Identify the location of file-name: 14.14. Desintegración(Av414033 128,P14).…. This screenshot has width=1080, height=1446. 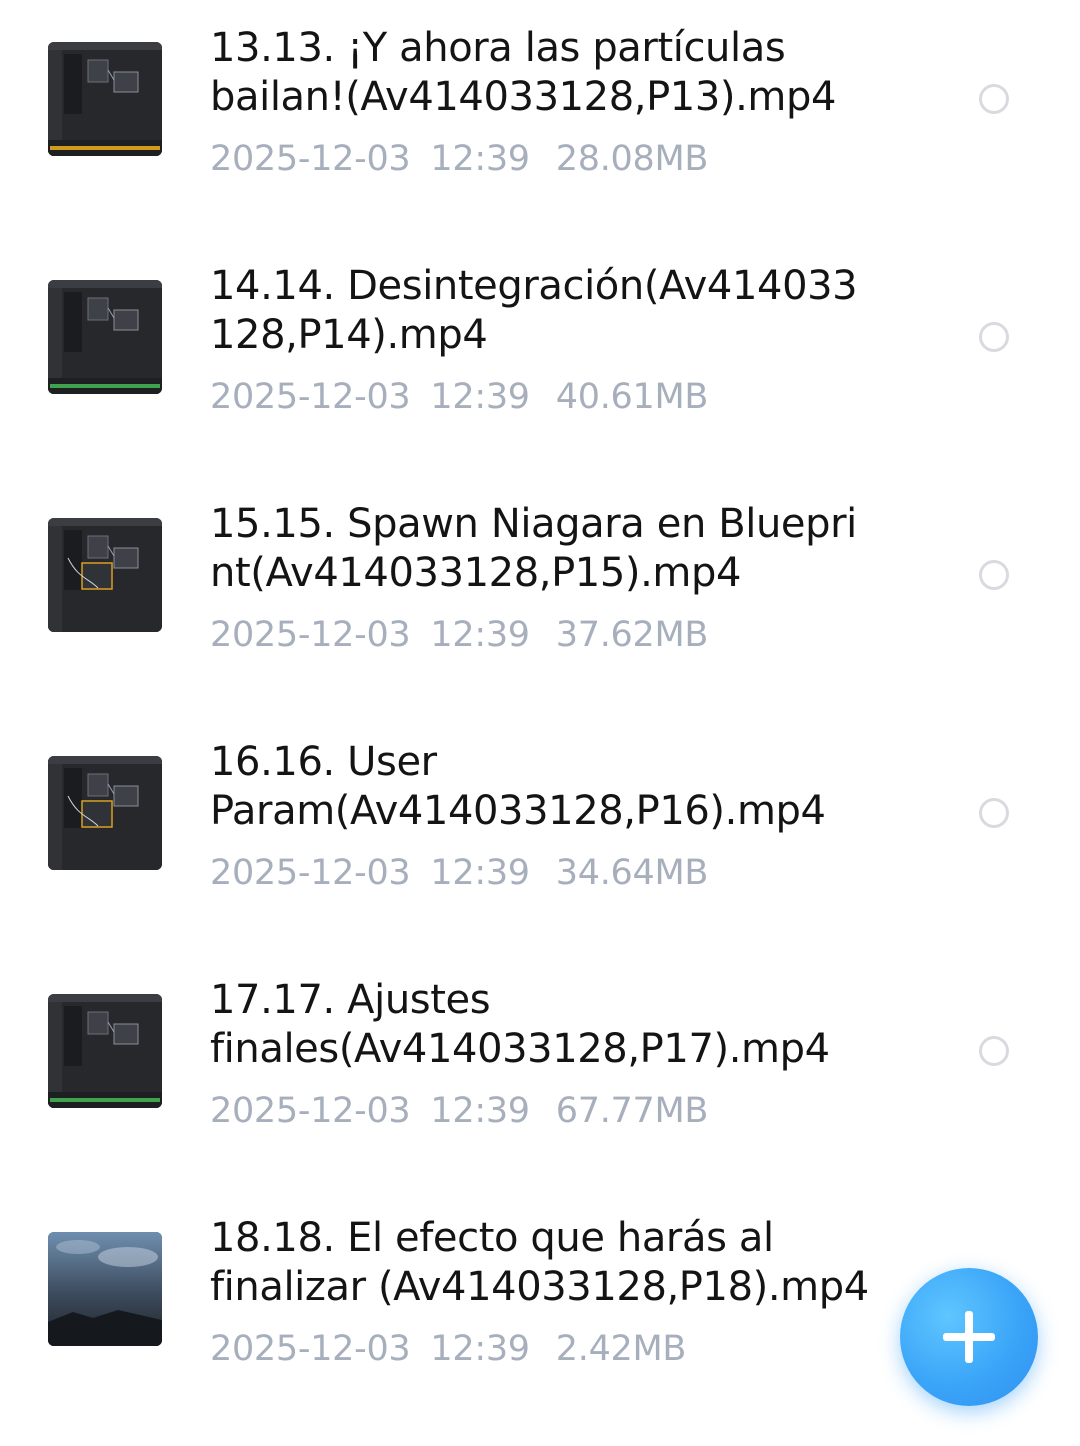
(534, 310).